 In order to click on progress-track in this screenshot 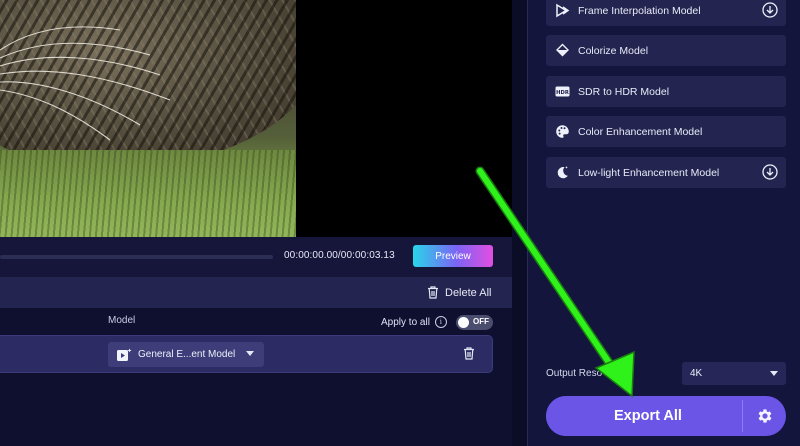, I will do `click(136, 257)`.